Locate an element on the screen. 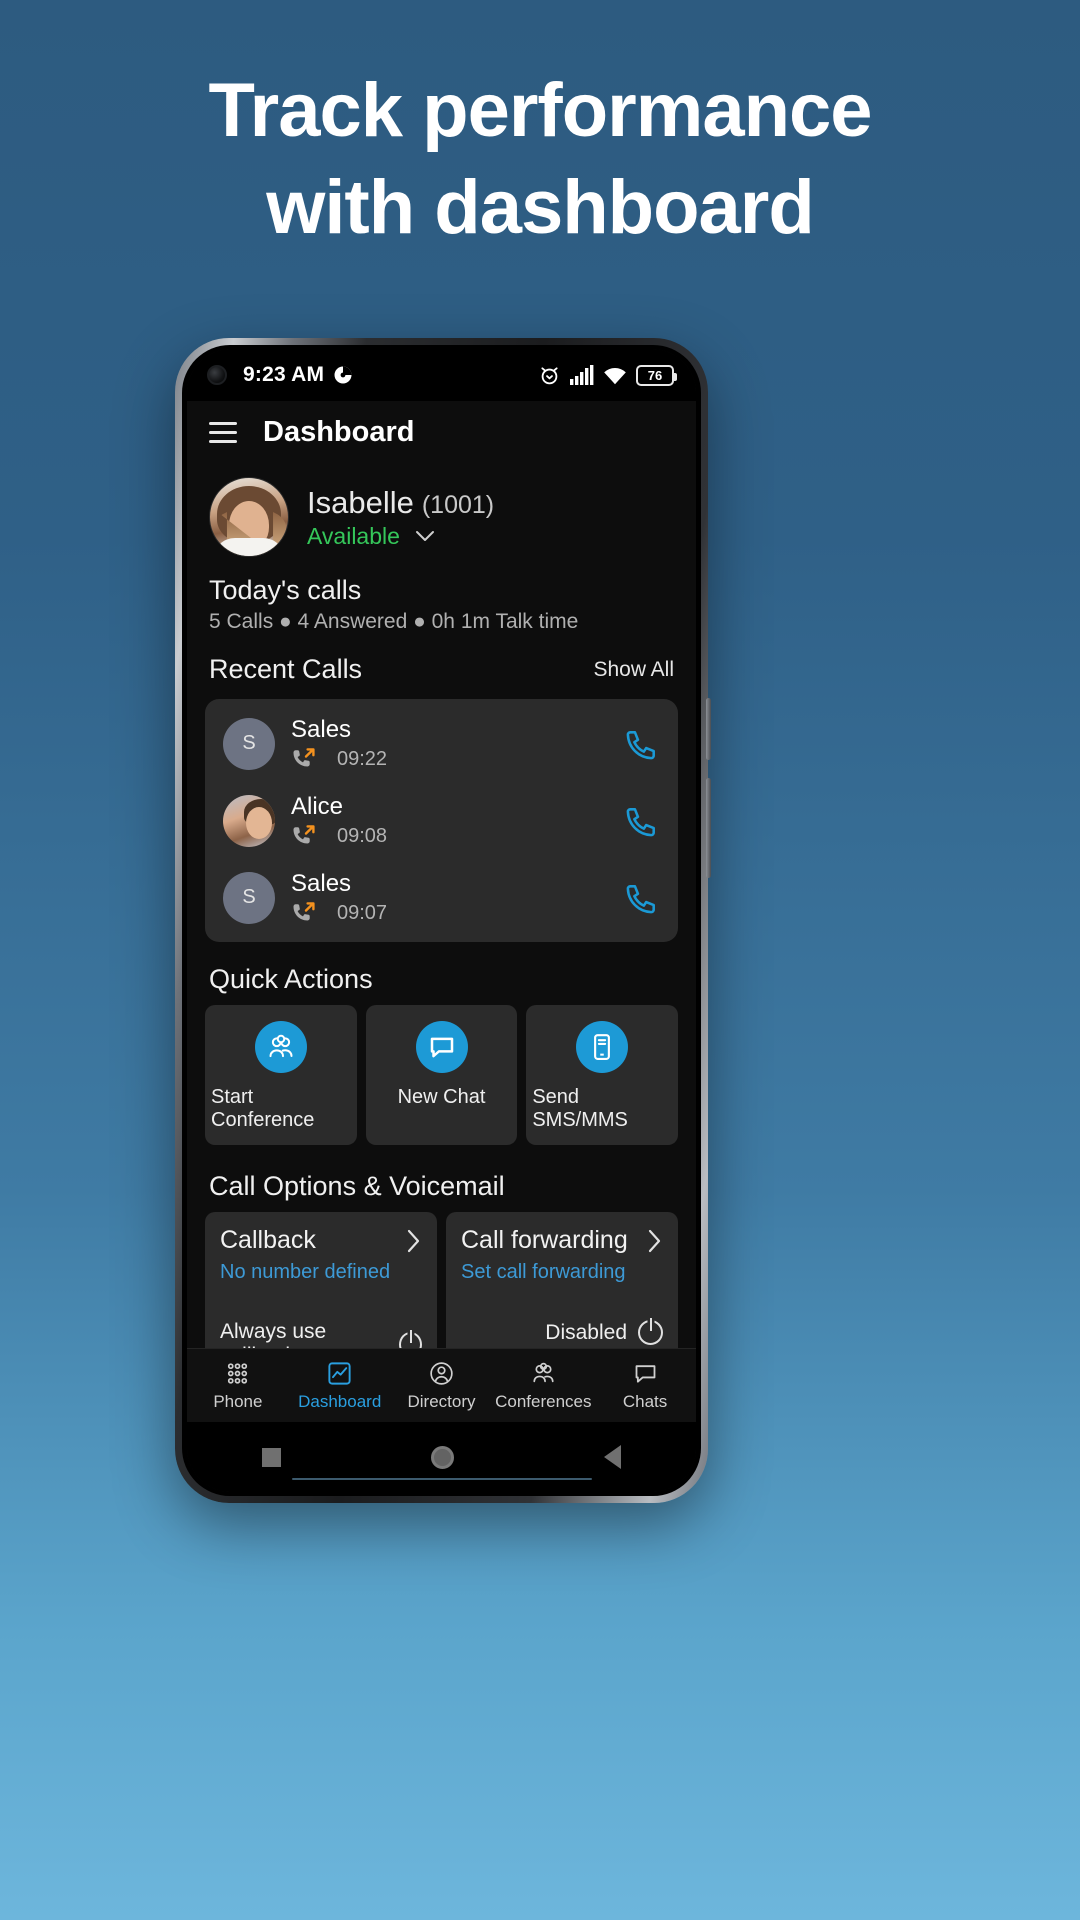  new-chat-button: New Chat is located at coordinates (441, 1075).